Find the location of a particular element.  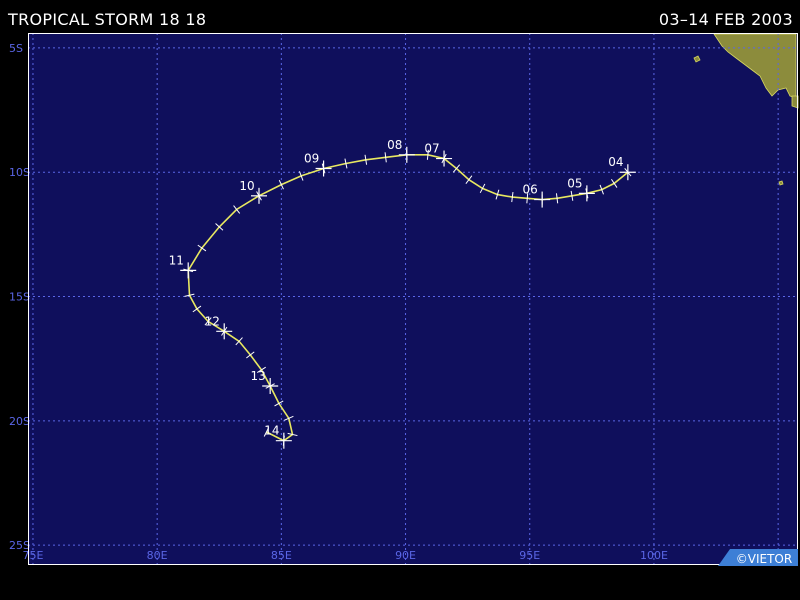

latitude-label: 20S is located at coordinates (19, 421).